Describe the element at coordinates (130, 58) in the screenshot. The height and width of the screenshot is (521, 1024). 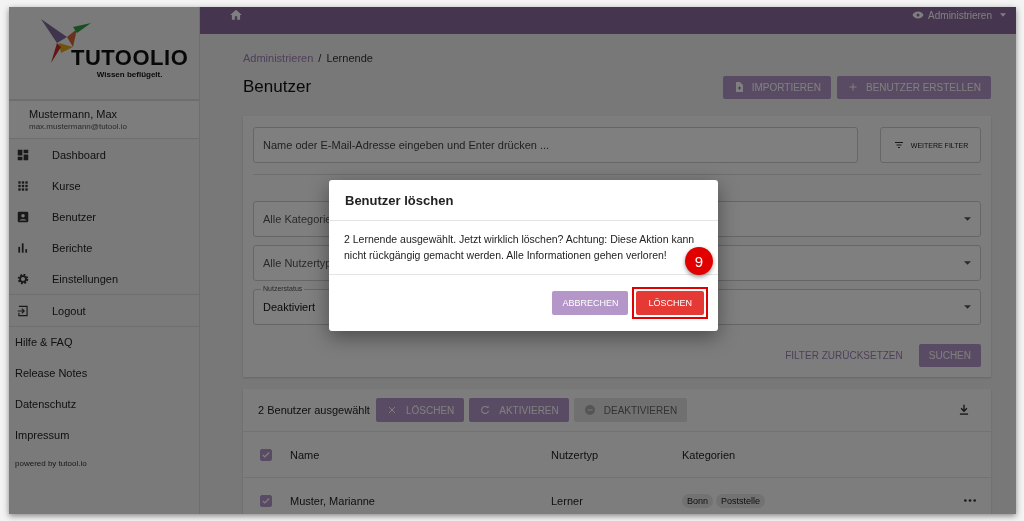
I see `logo-wordmark: TUTOOLIO` at that location.